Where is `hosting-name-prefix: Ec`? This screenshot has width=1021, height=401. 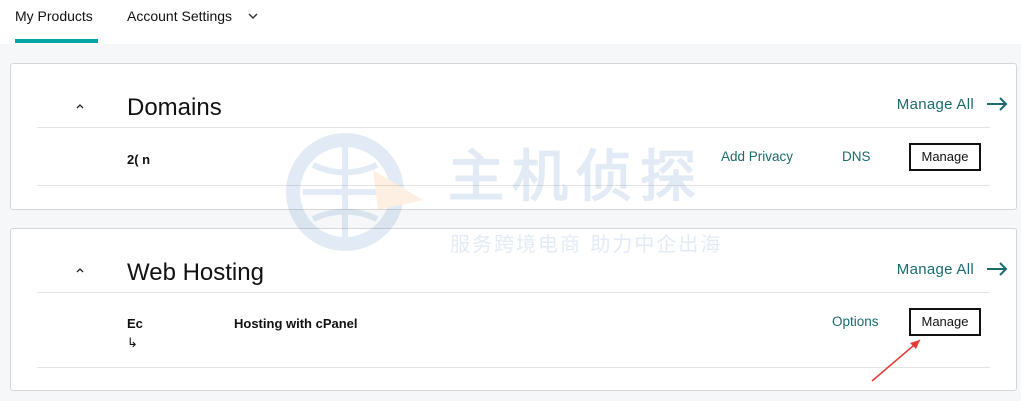
hosting-name-prefix: Ec is located at coordinates (135, 323).